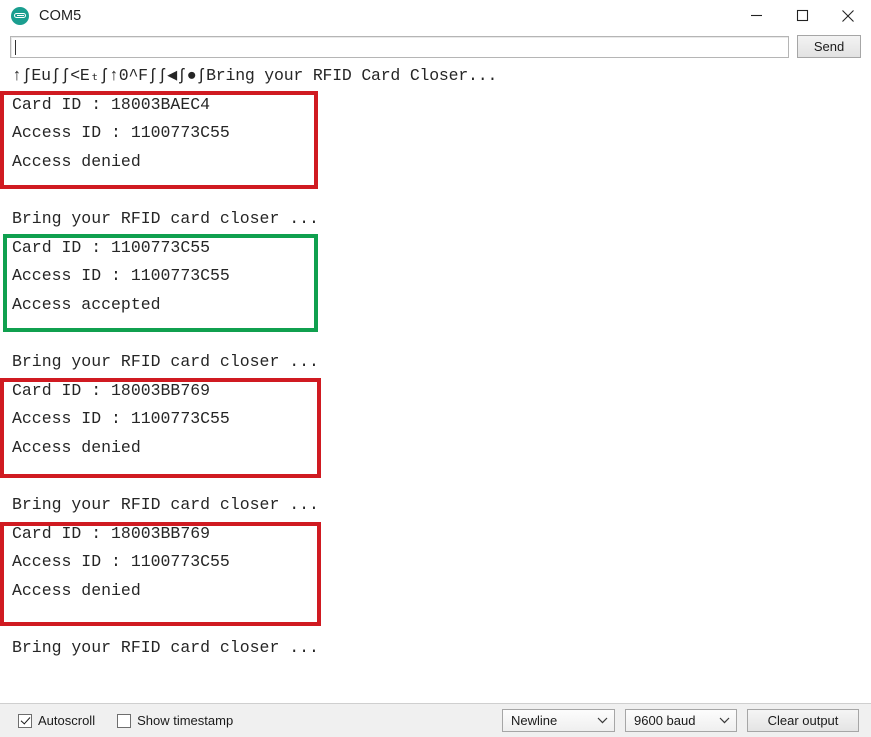 This screenshot has height=737, width=871. Describe the element at coordinates (111, 104) in the screenshot. I see `console-line: Card ID : 18003BAEC4` at that location.